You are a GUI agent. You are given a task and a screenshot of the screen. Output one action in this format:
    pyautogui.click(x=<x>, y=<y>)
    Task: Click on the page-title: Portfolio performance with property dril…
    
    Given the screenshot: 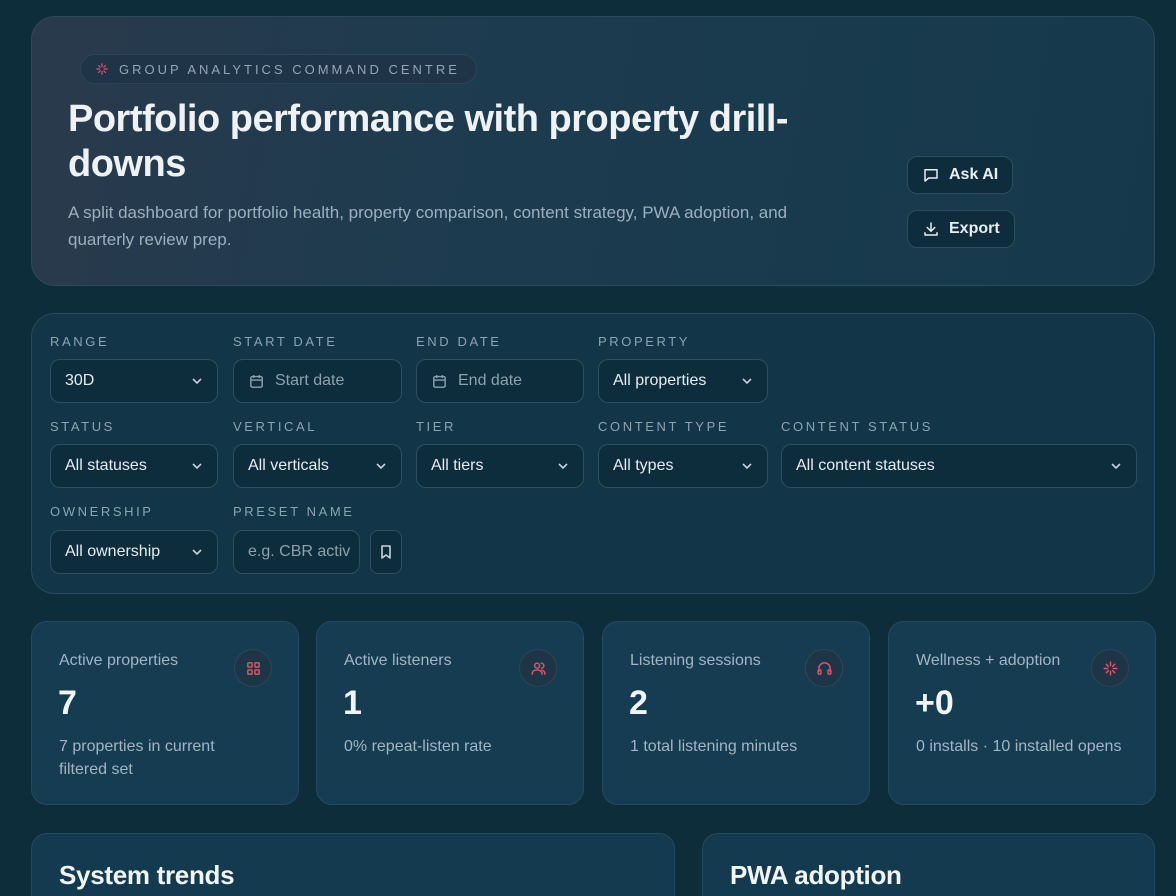 What is the action you would take?
    pyautogui.click(x=428, y=141)
    